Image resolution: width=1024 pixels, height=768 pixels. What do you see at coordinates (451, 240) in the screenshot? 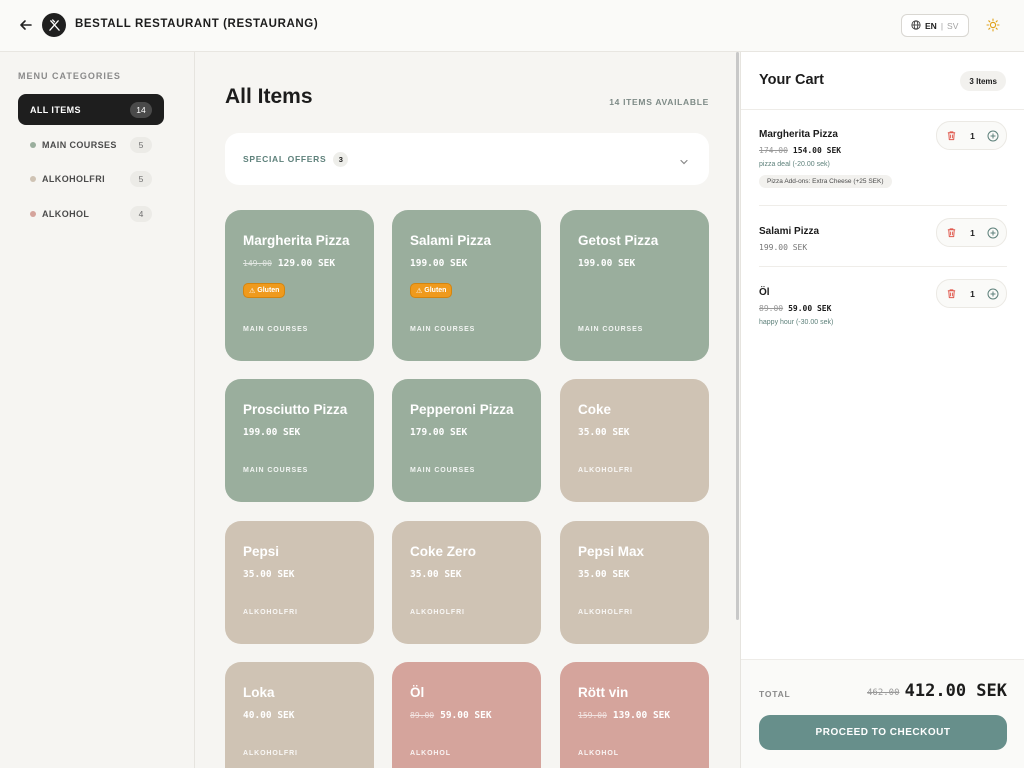
I see `menu-item-name: Salami Pizza` at bounding box center [451, 240].